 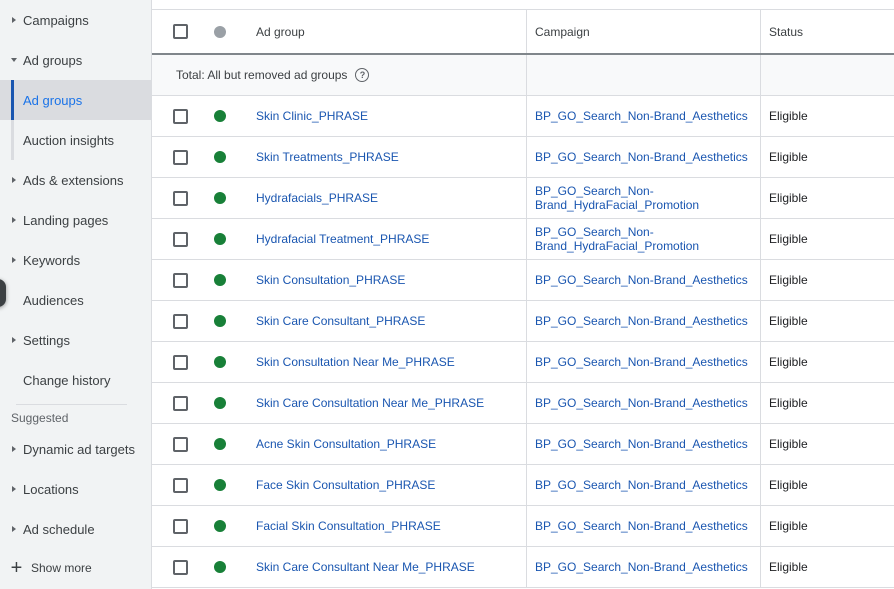 I want to click on sidebar-item-label: Auction insights, so click(x=69, y=140).